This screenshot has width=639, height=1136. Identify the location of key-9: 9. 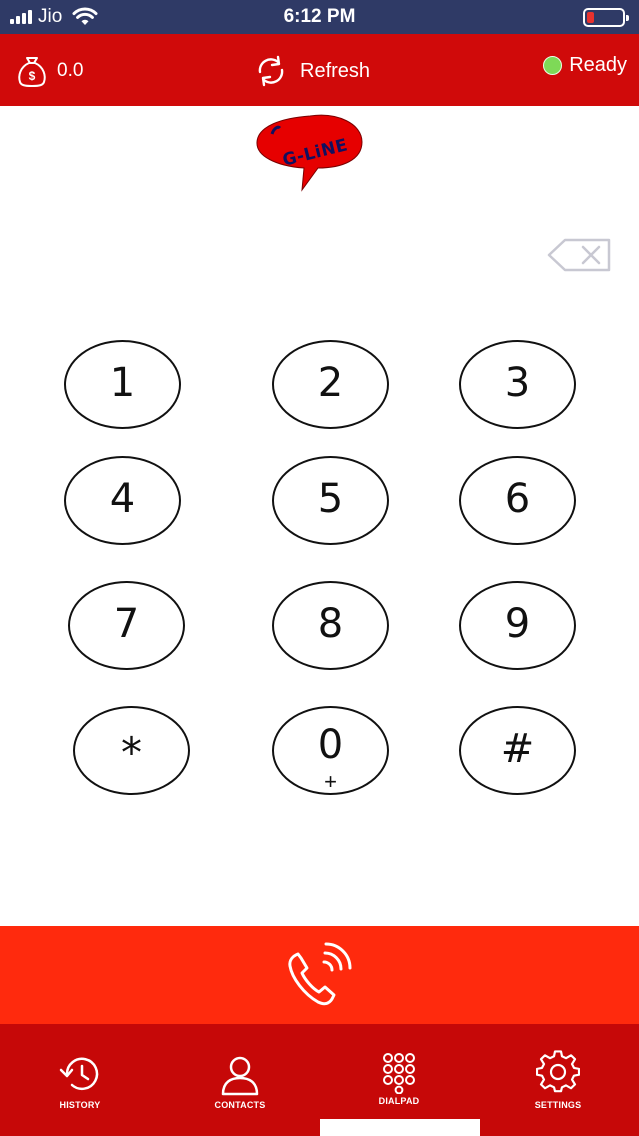
(517, 625).